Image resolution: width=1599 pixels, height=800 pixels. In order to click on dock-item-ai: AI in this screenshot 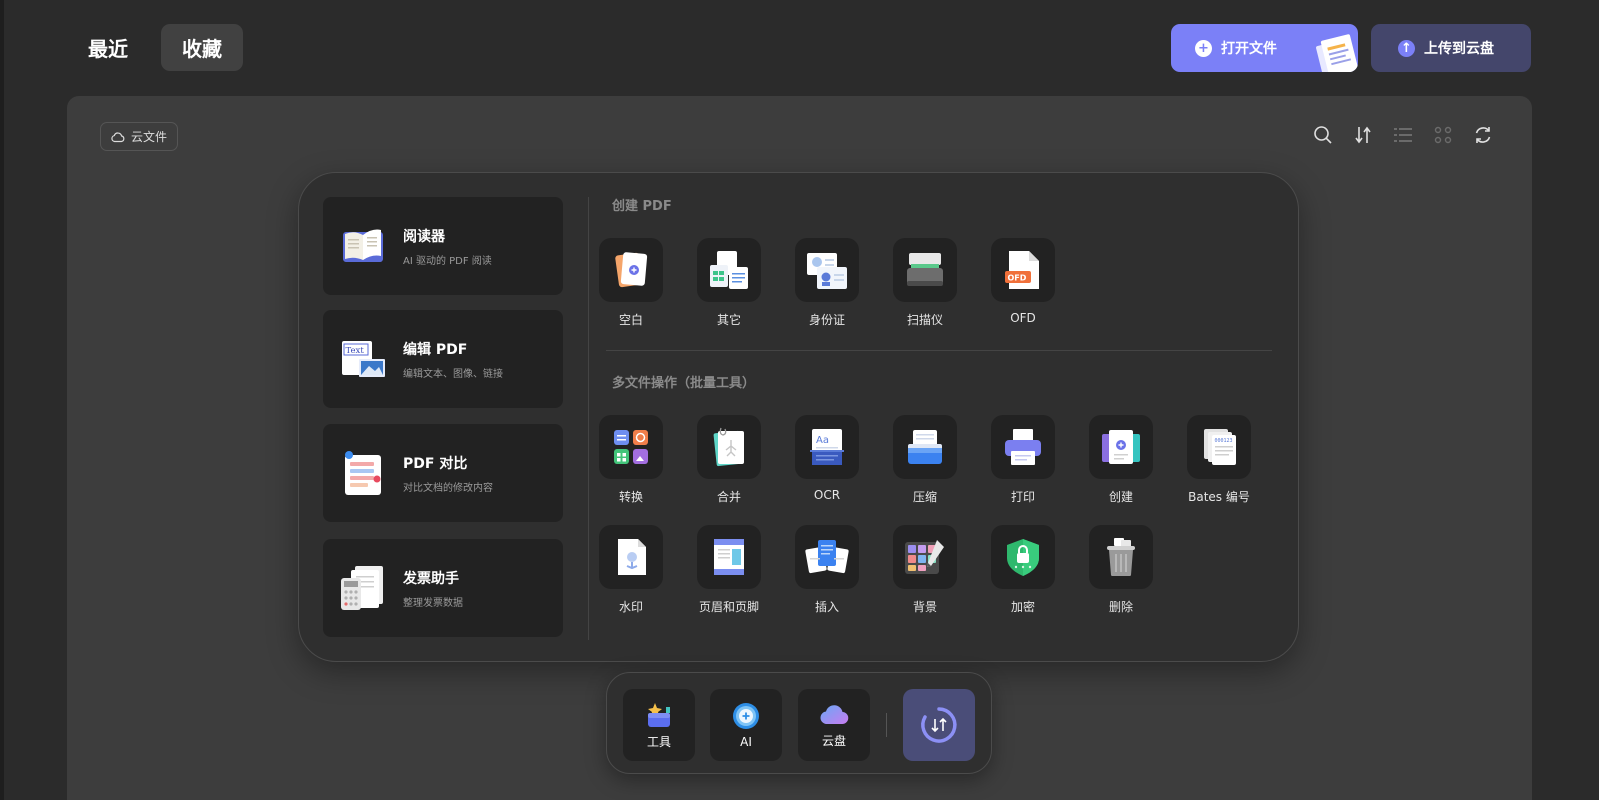, I will do `click(746, 725)`.